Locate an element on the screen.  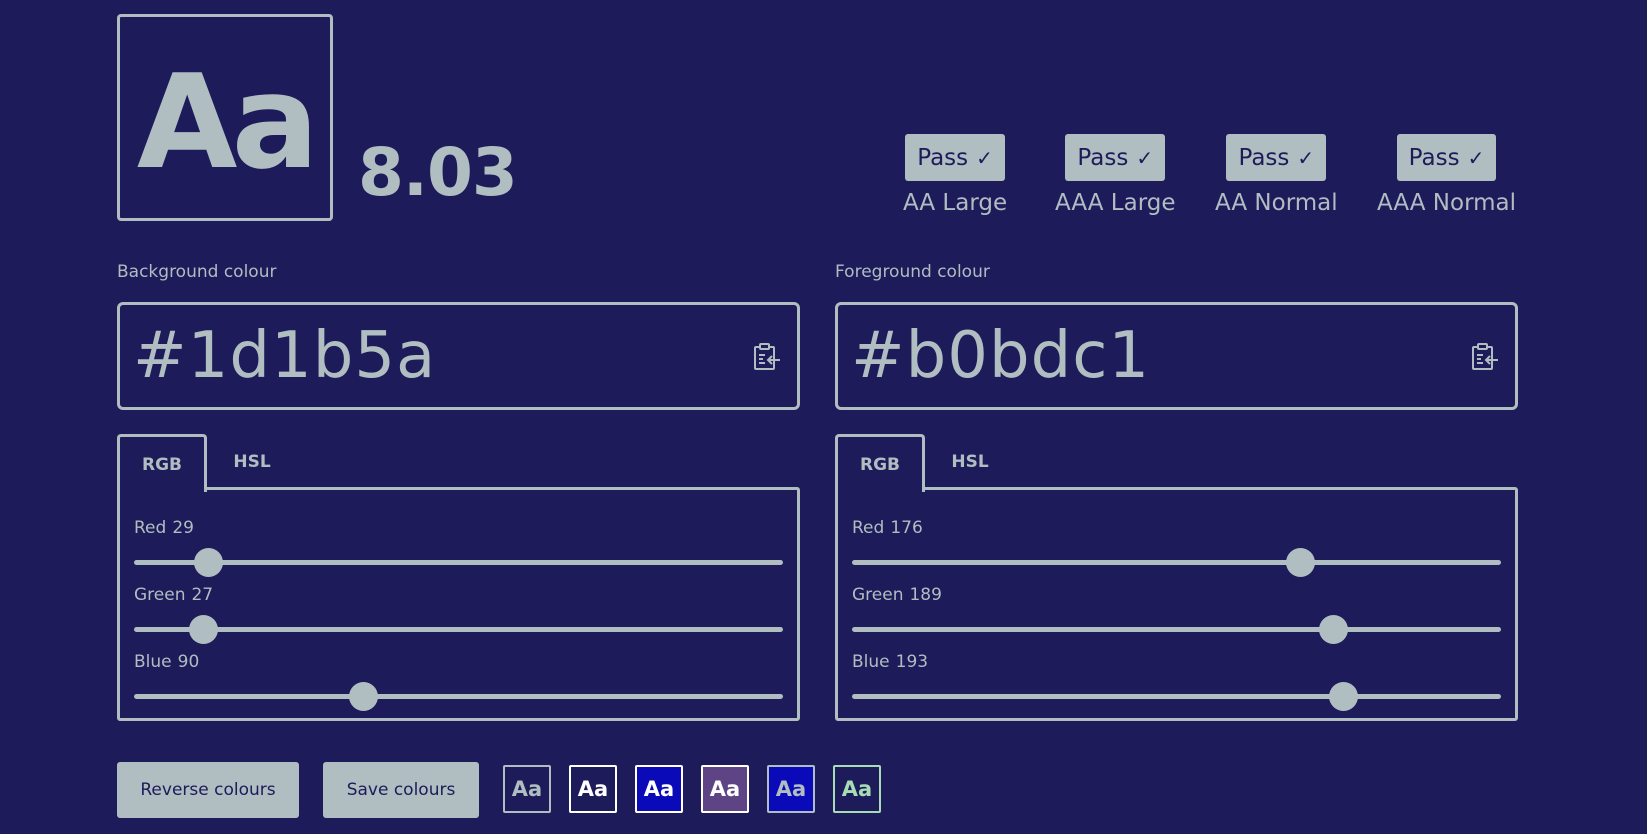
check-aaa-large: Pass ✓ AAA Large is located at coordinates (1115, 175).